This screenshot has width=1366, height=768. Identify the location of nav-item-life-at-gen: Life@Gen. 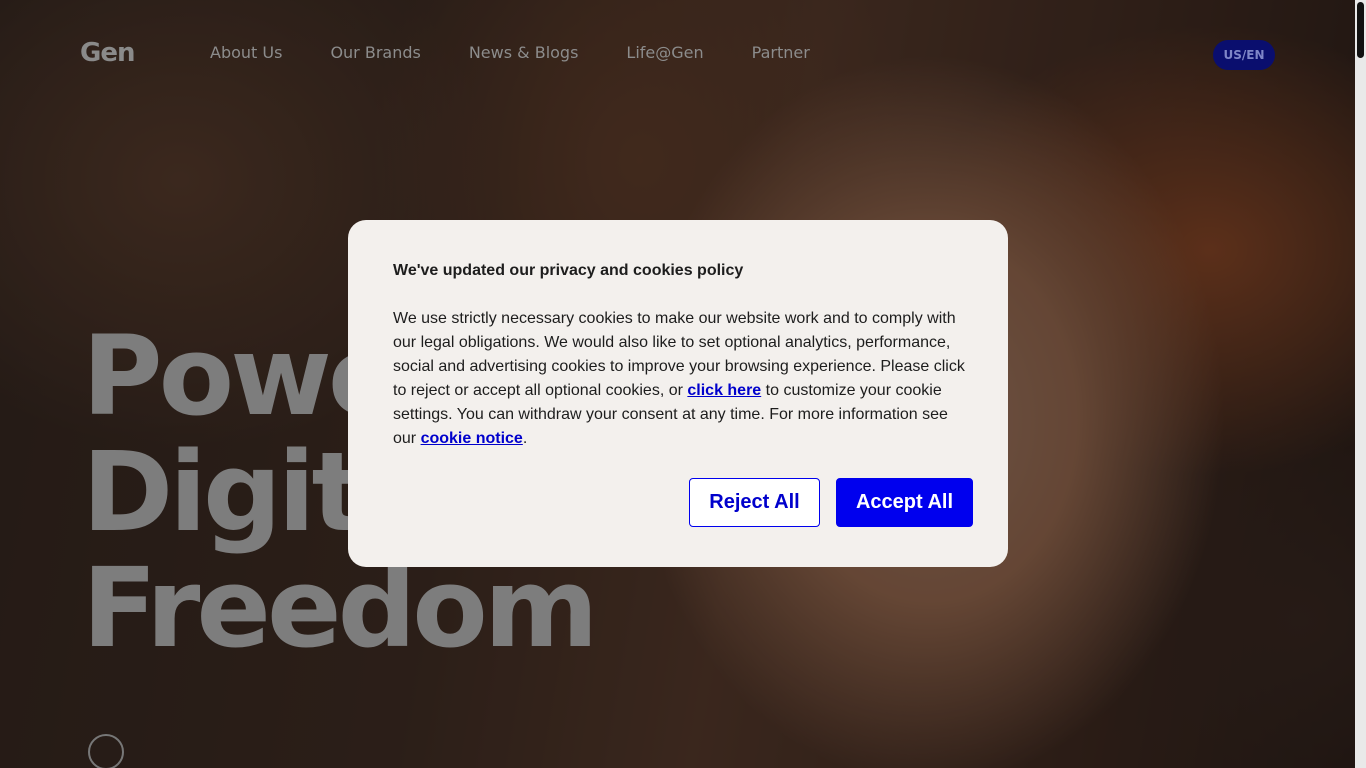
(664, 52).